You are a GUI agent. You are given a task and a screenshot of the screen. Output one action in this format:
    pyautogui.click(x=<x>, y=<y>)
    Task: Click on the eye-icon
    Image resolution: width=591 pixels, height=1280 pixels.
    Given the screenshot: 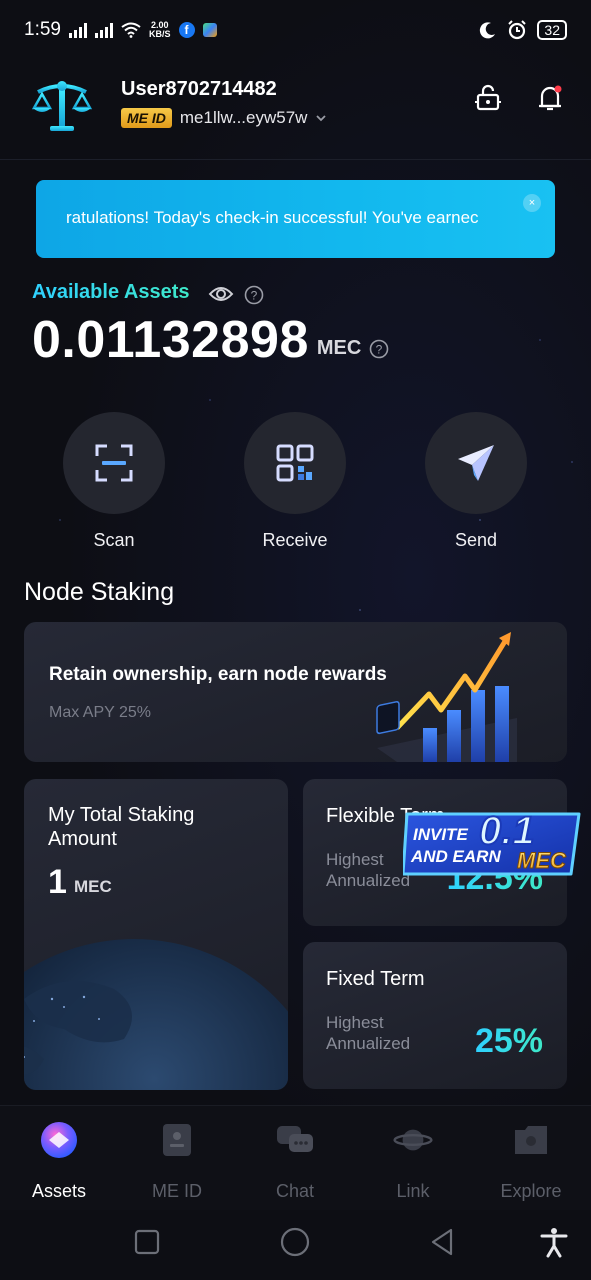 What is the action you would take?
    pyautogui.click(x=221, y=294)
    